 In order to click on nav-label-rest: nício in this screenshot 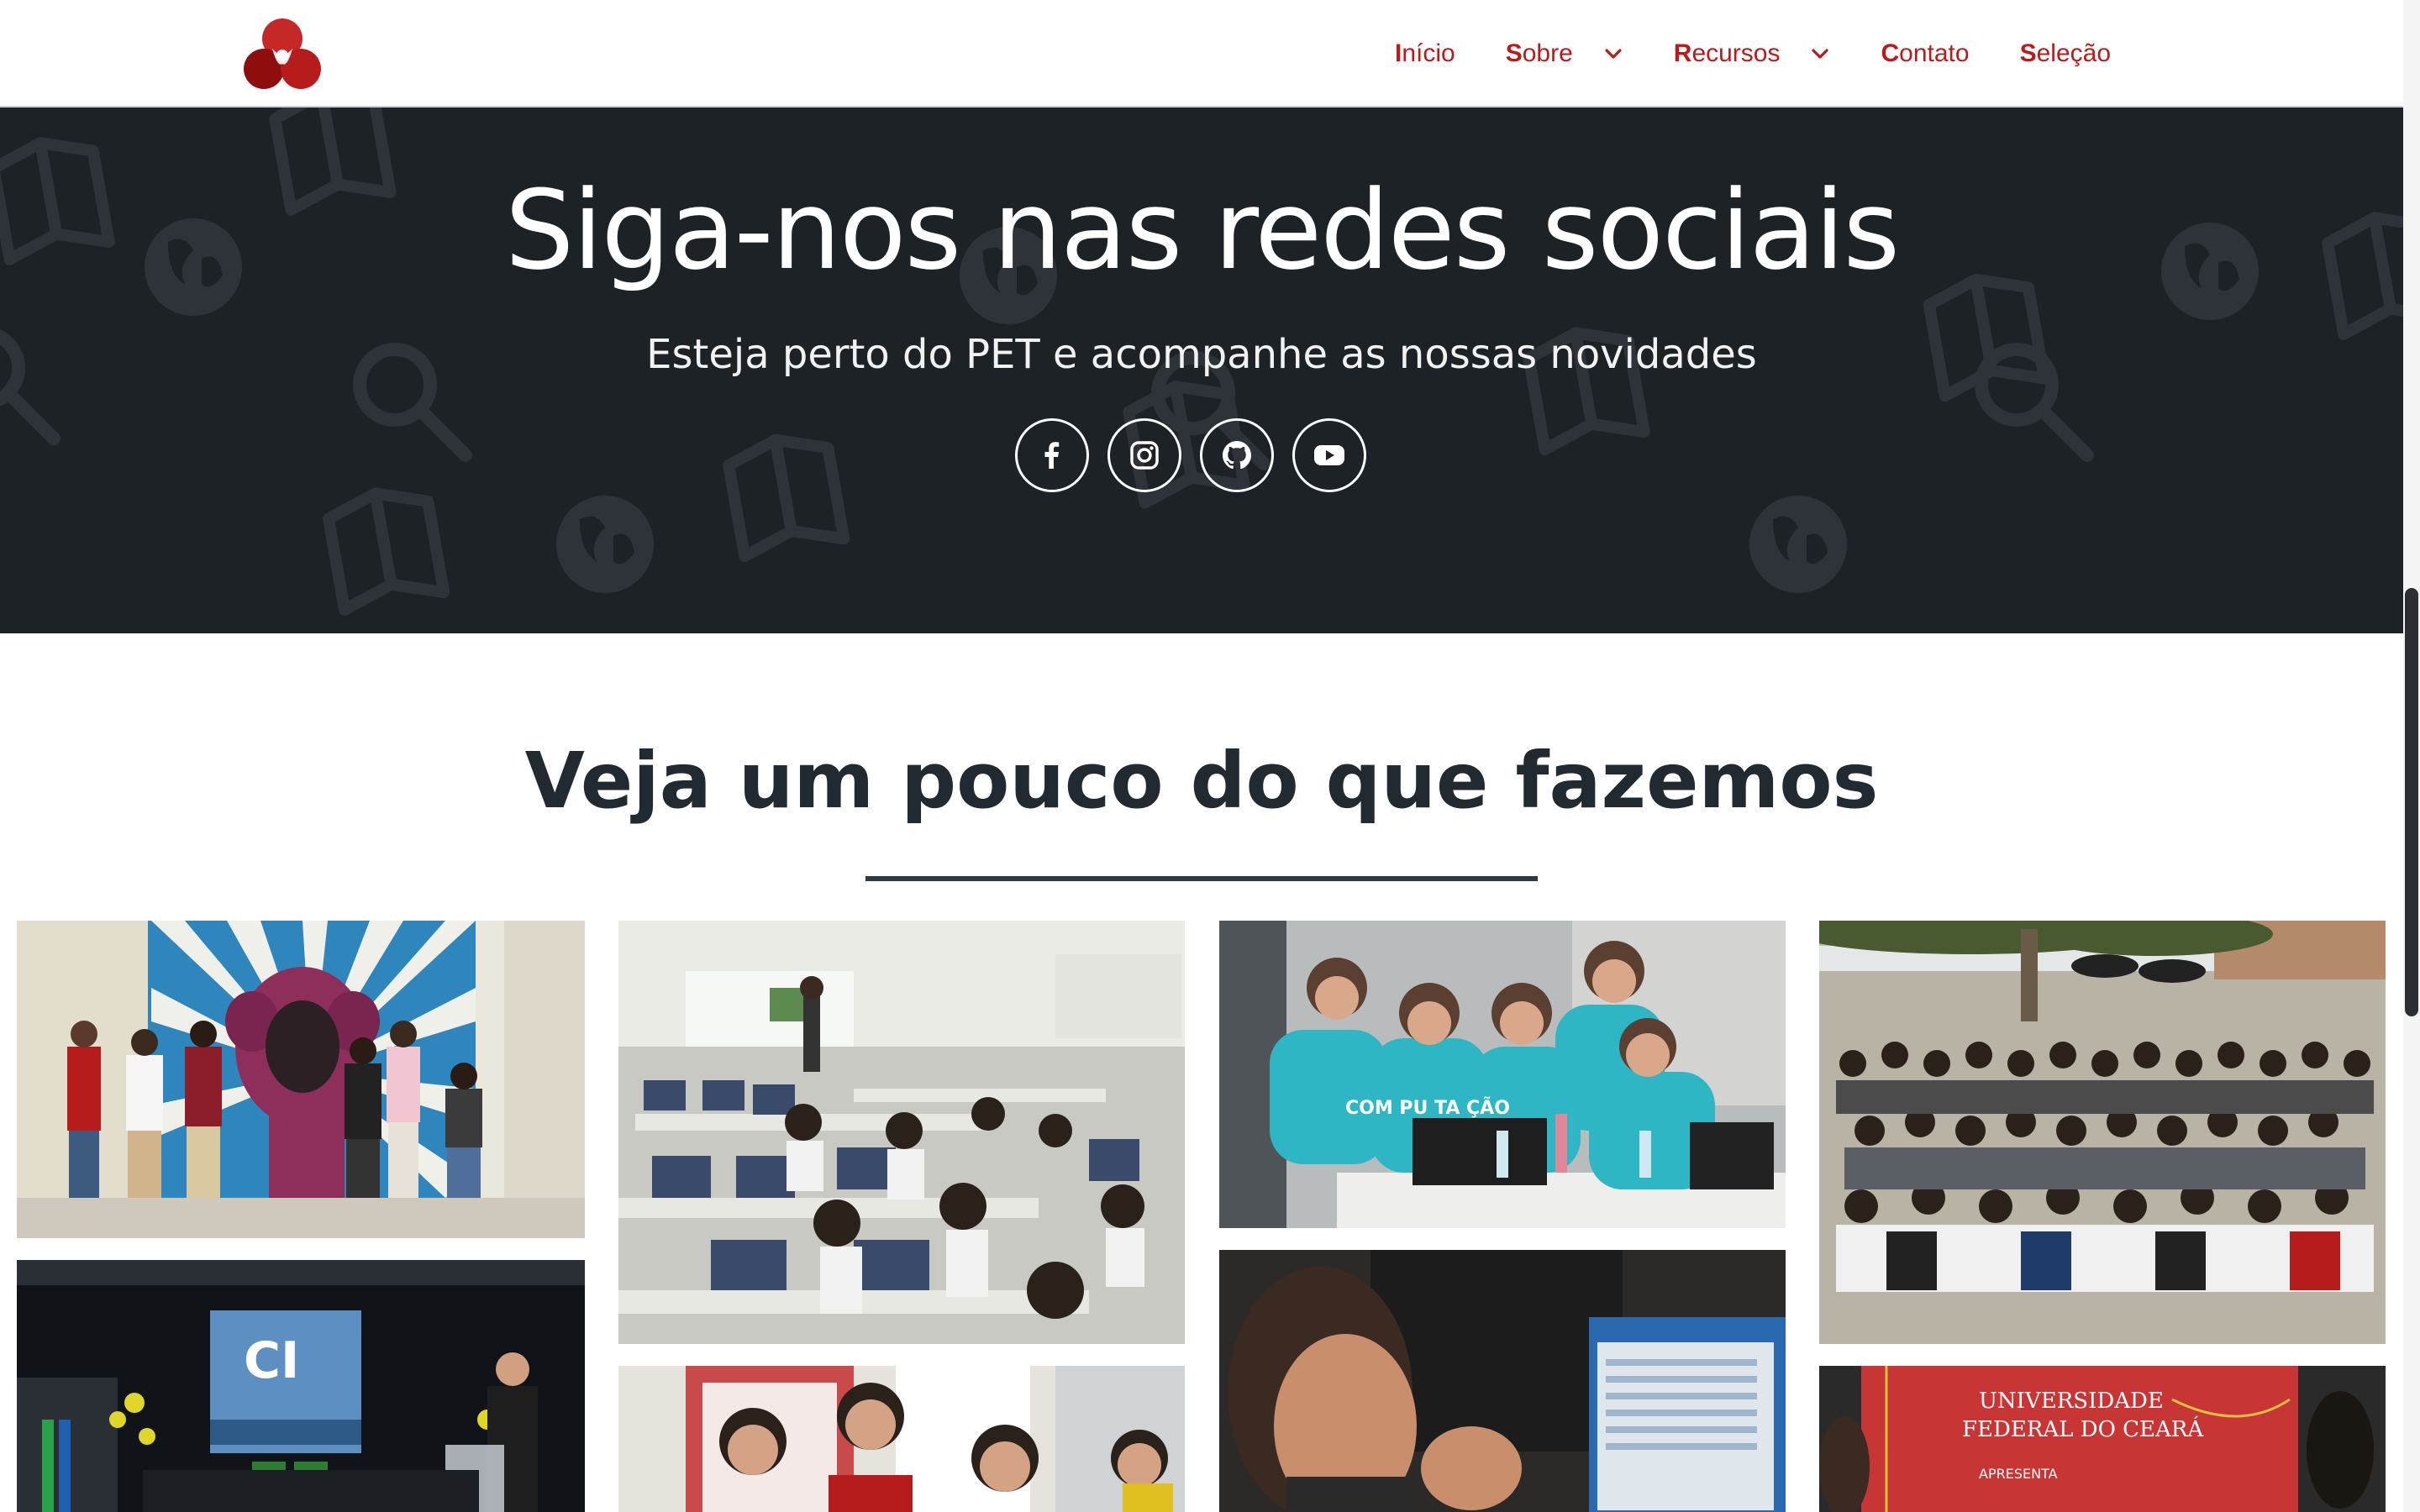, I will do `click(1428, 53)`.